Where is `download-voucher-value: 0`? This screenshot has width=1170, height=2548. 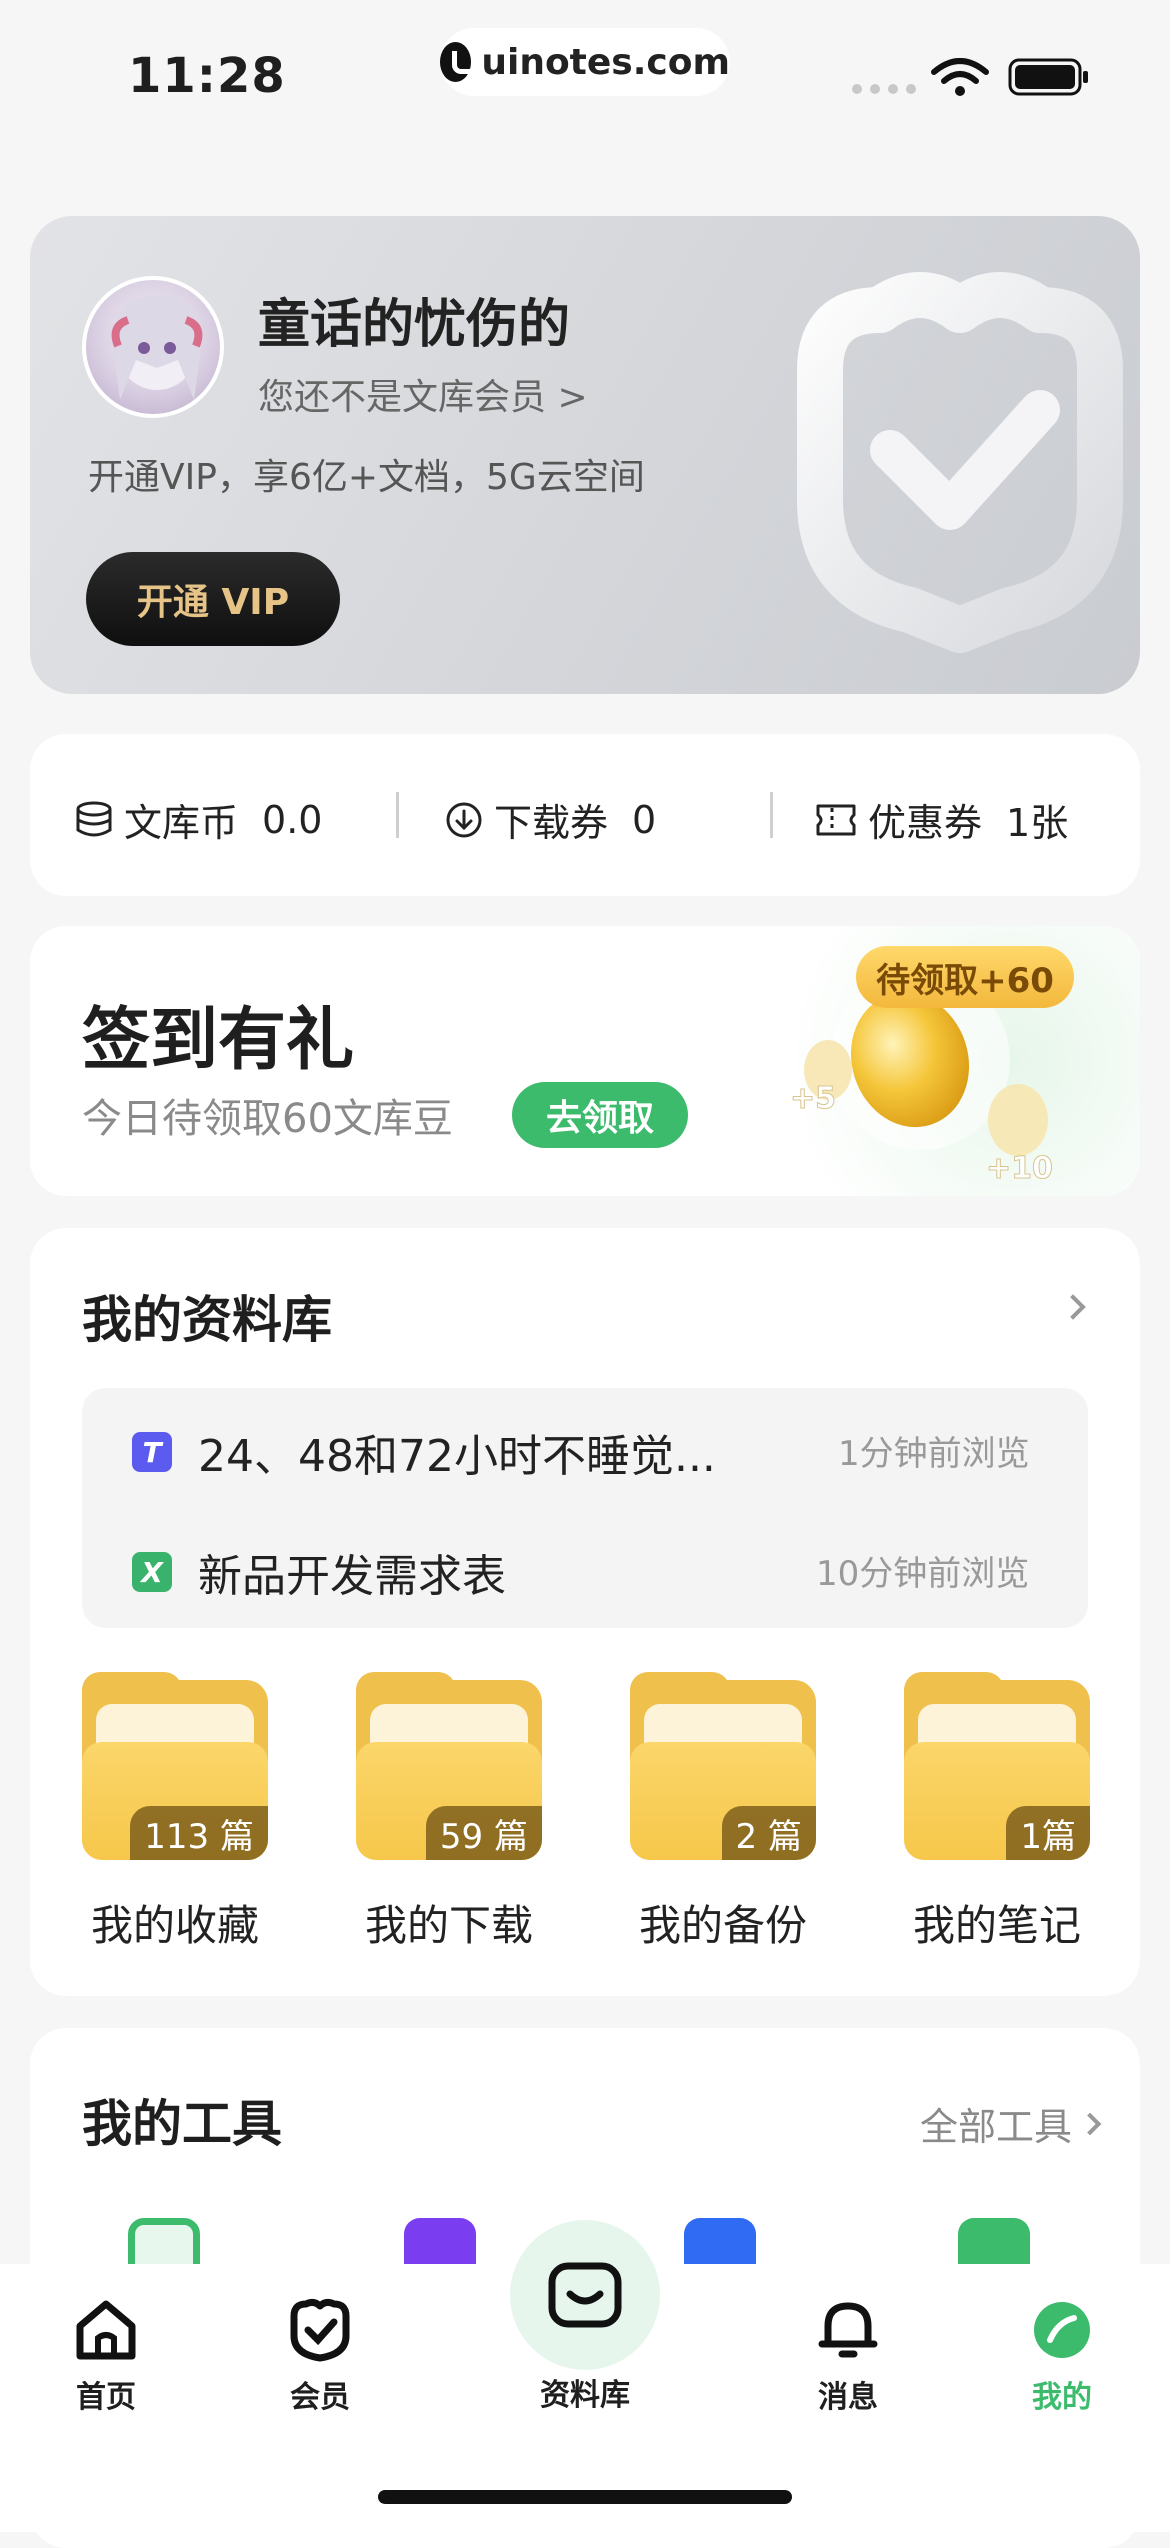 download-voucher-value: 0 is located at coordinates (644, 819).